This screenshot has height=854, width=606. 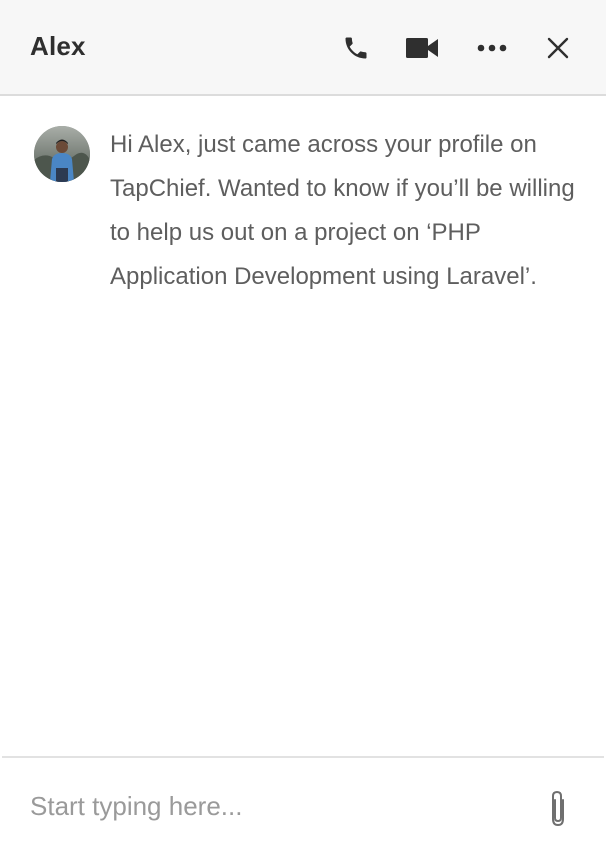 What do you see at coordinates (492, 48) in the screenshot?
I see `more-options-icon` at bounding box center [492, 48].